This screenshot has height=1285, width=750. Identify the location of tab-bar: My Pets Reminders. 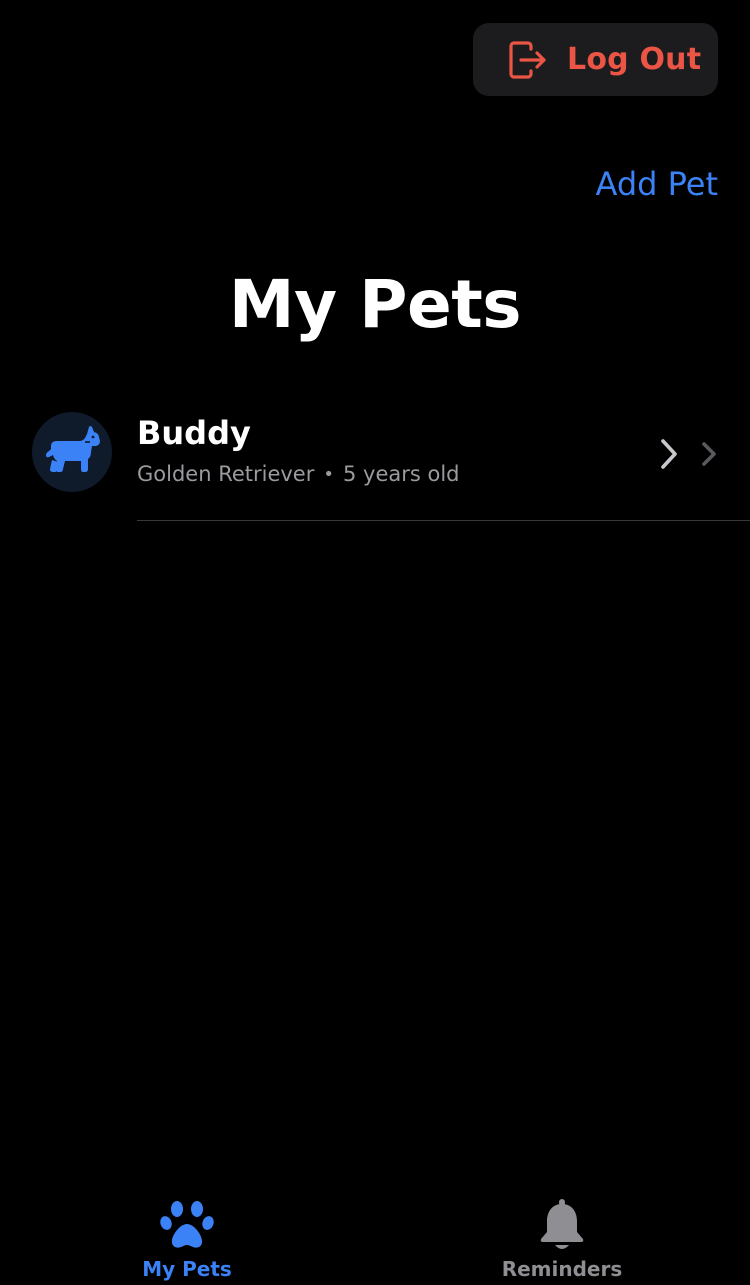
(375, 1235).